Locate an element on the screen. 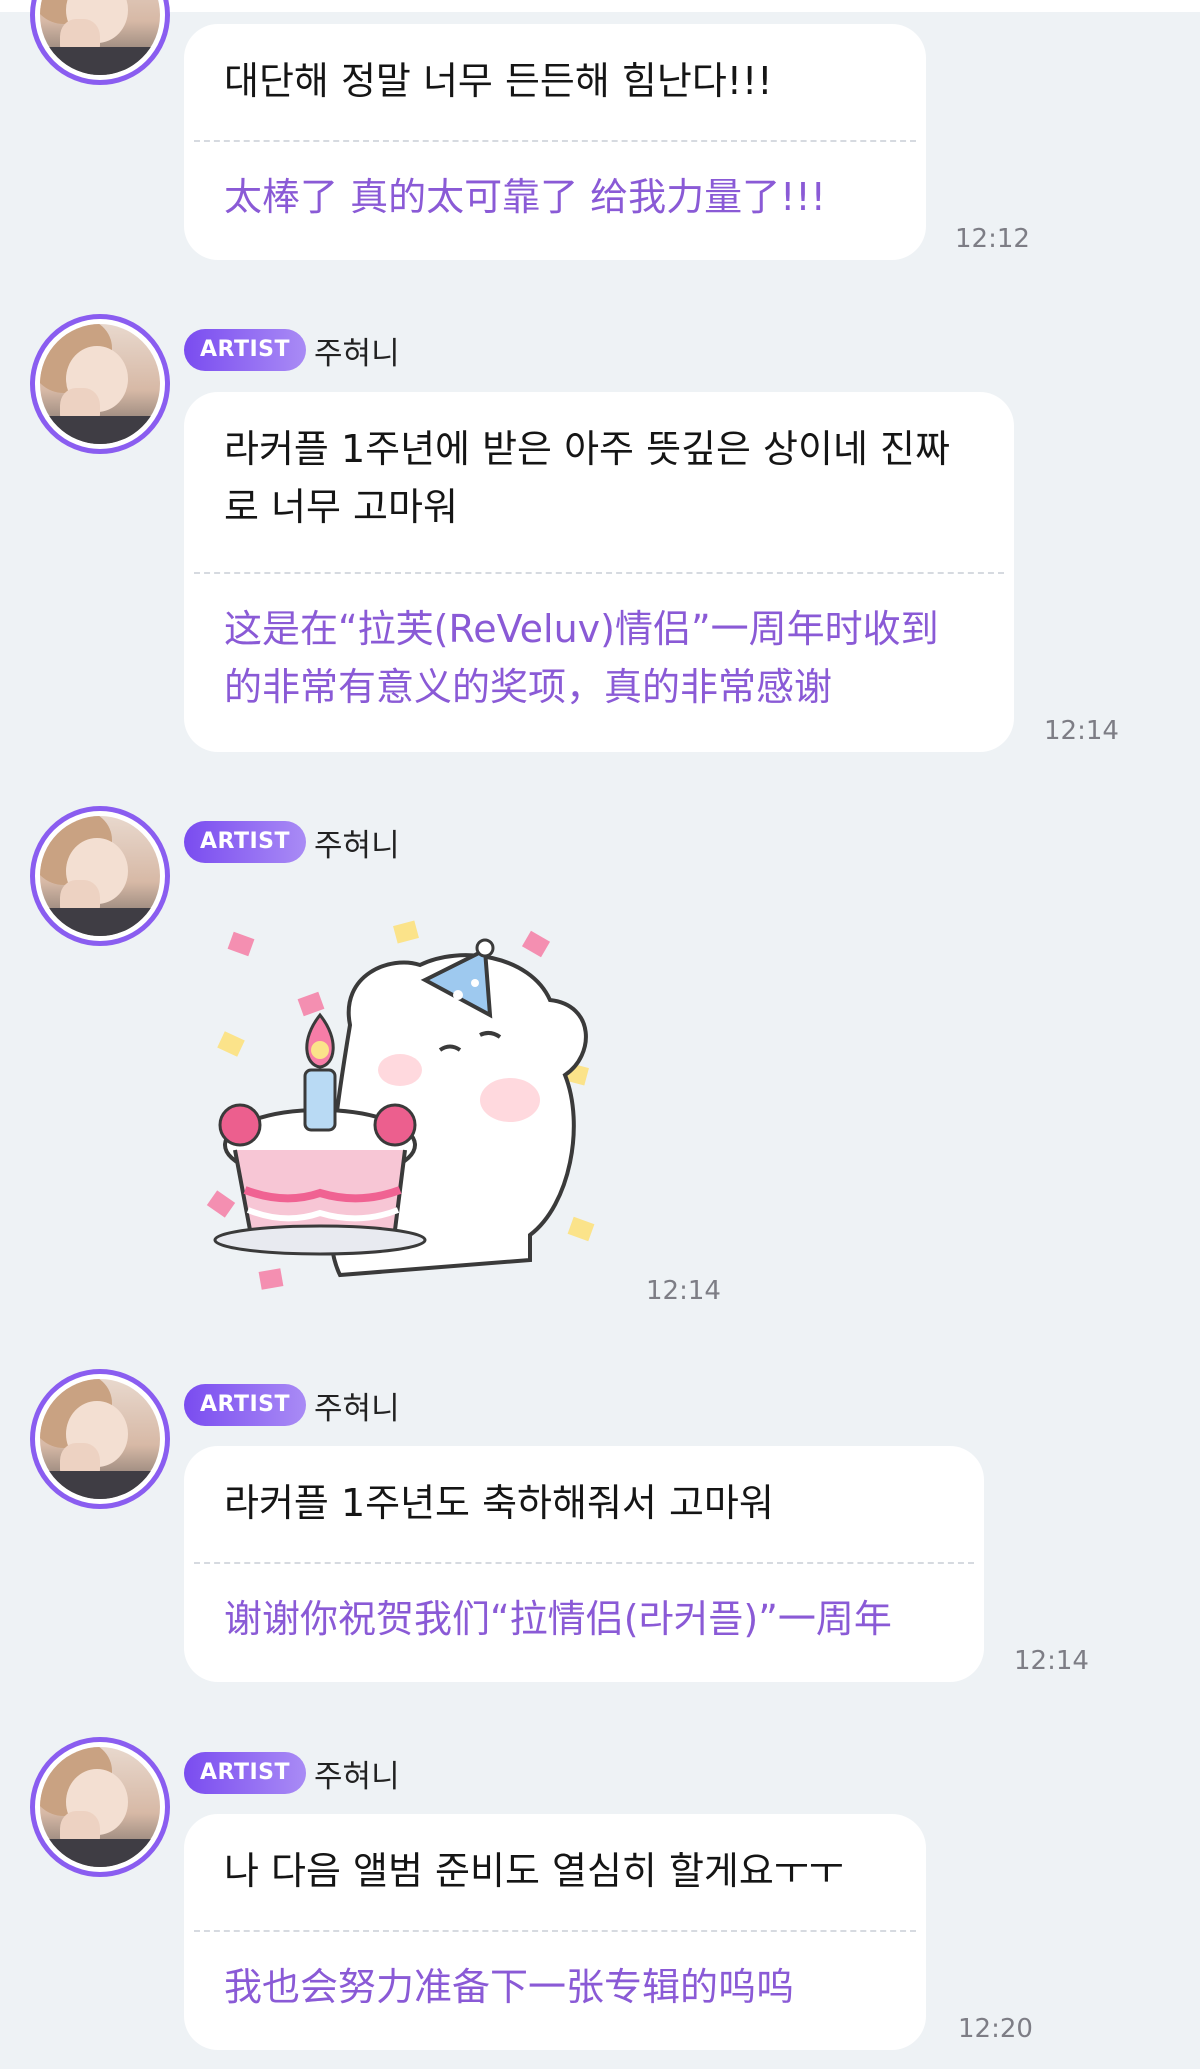 This screenshot has height=2069, width=1200. message-original-text: 대단해 정말 너무 든든해 힘난다!!! is located at coordinates (498, 81).